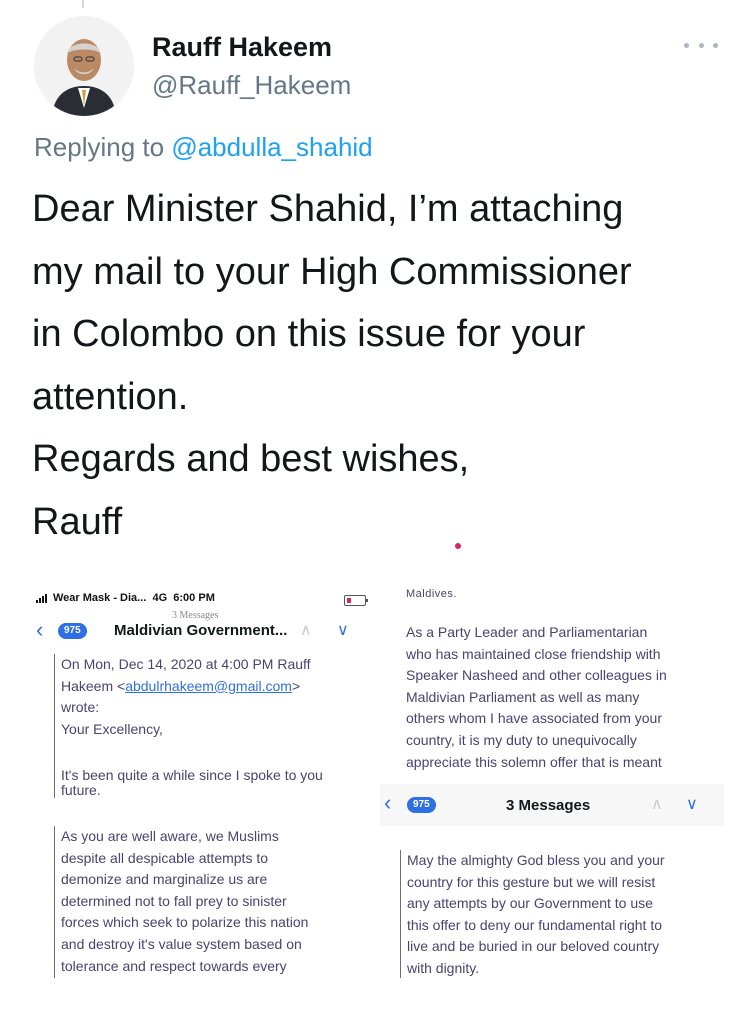 The height and width of the screenshot is (1026, 750). What do you see at coordinates (523, 696) in the screenshot?
I see `paragraph-line: Maldivian Parliament as well as many` at bounding box center [523, 696].